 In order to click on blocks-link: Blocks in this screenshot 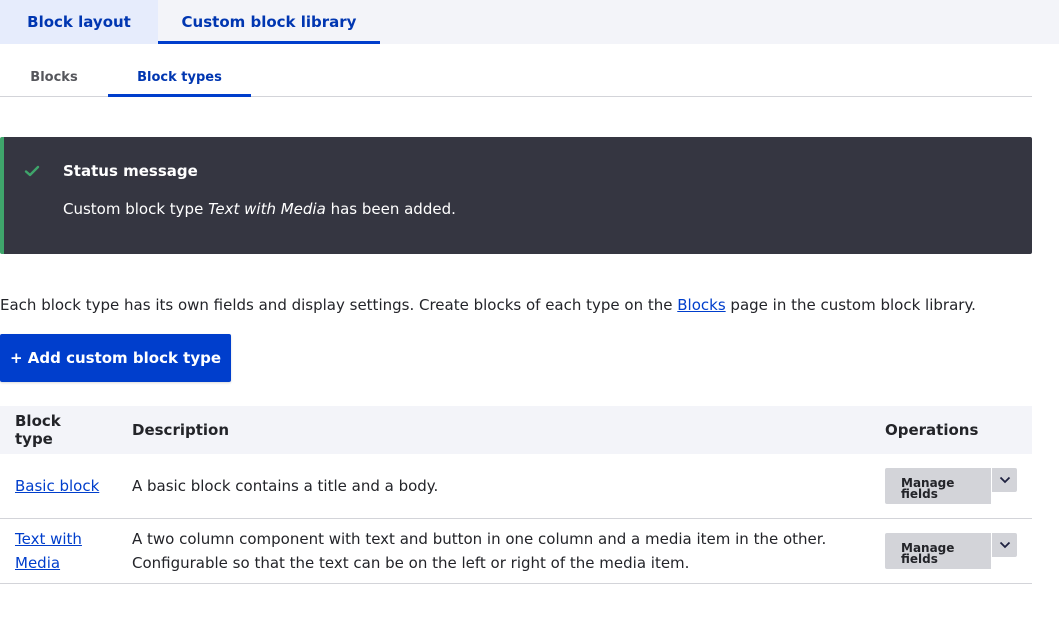, I will do `click(701, 305)`.